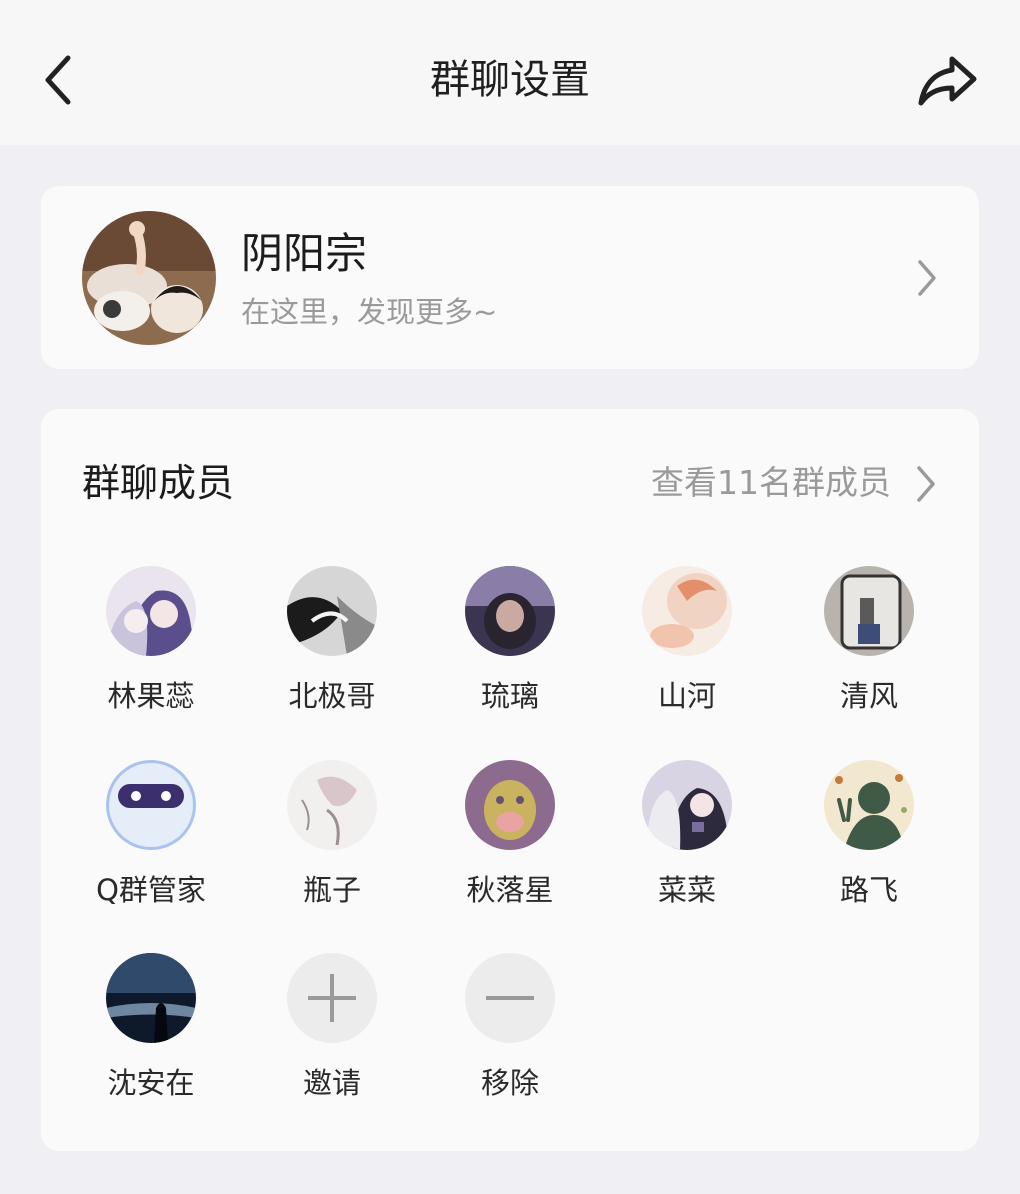  I want to click on member-item: Q群管家, so click(151, 845).